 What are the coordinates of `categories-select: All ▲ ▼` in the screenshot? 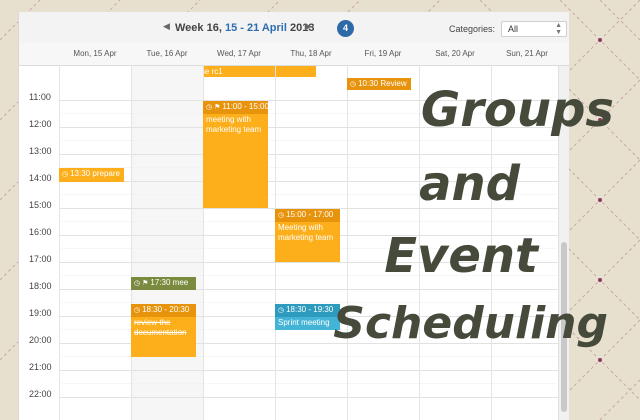 It's located at (534, 29).